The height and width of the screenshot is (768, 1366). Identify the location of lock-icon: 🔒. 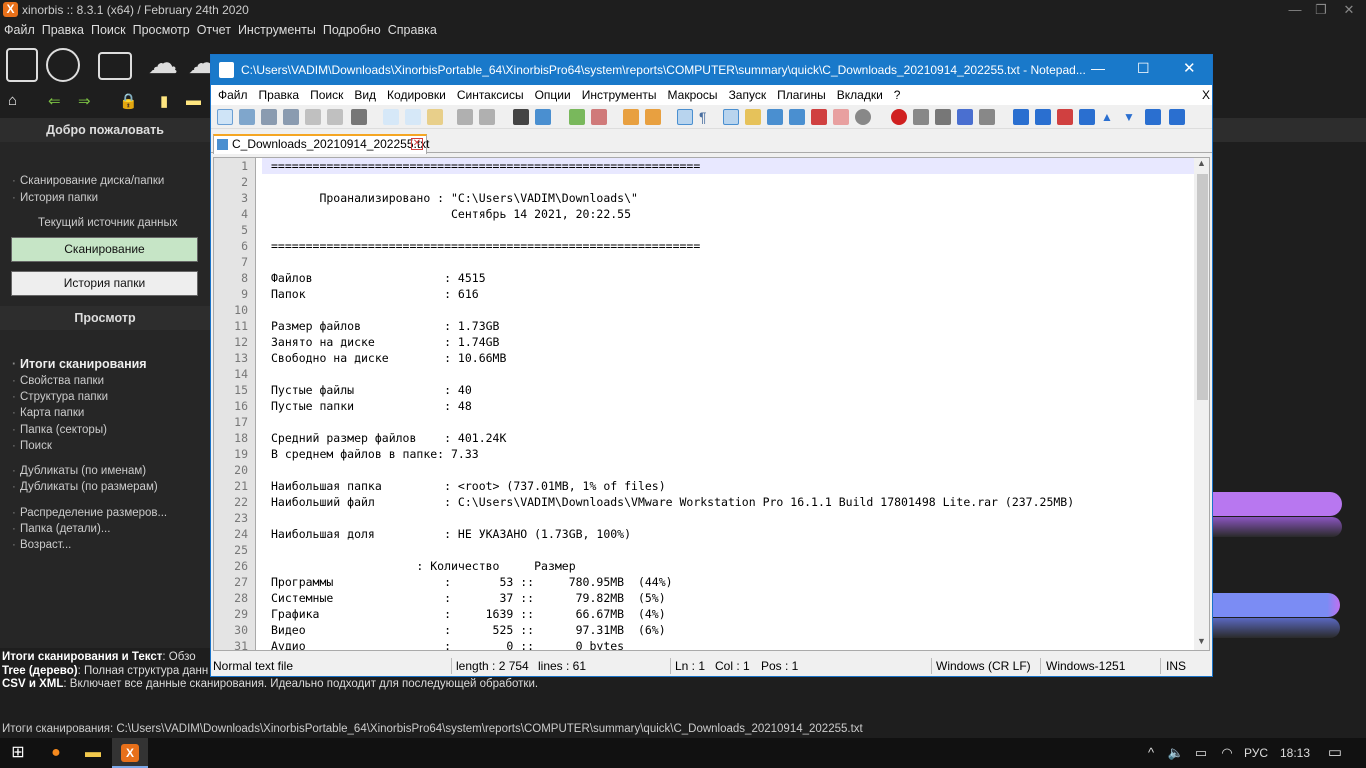
(128, 101).